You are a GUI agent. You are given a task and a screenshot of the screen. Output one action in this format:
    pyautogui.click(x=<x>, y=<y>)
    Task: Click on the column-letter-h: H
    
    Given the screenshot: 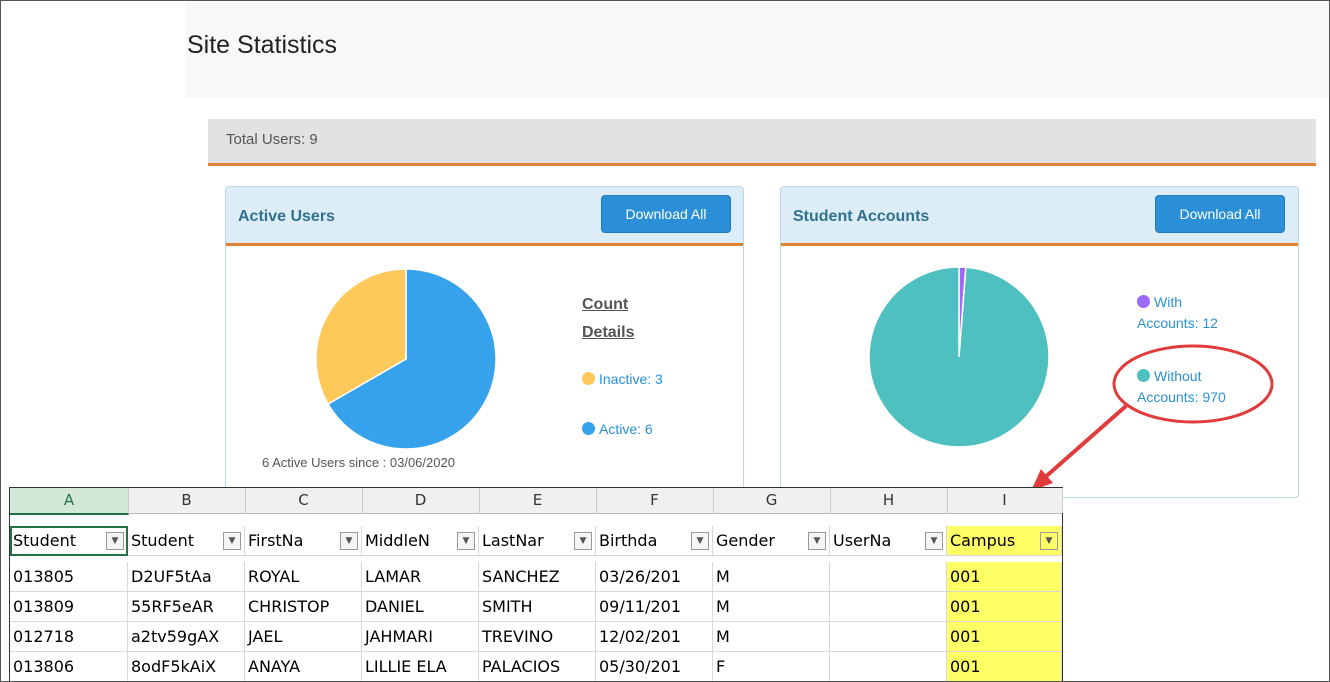 What is the action you would take?
    pyautogui.click(x=889, y=500)
    